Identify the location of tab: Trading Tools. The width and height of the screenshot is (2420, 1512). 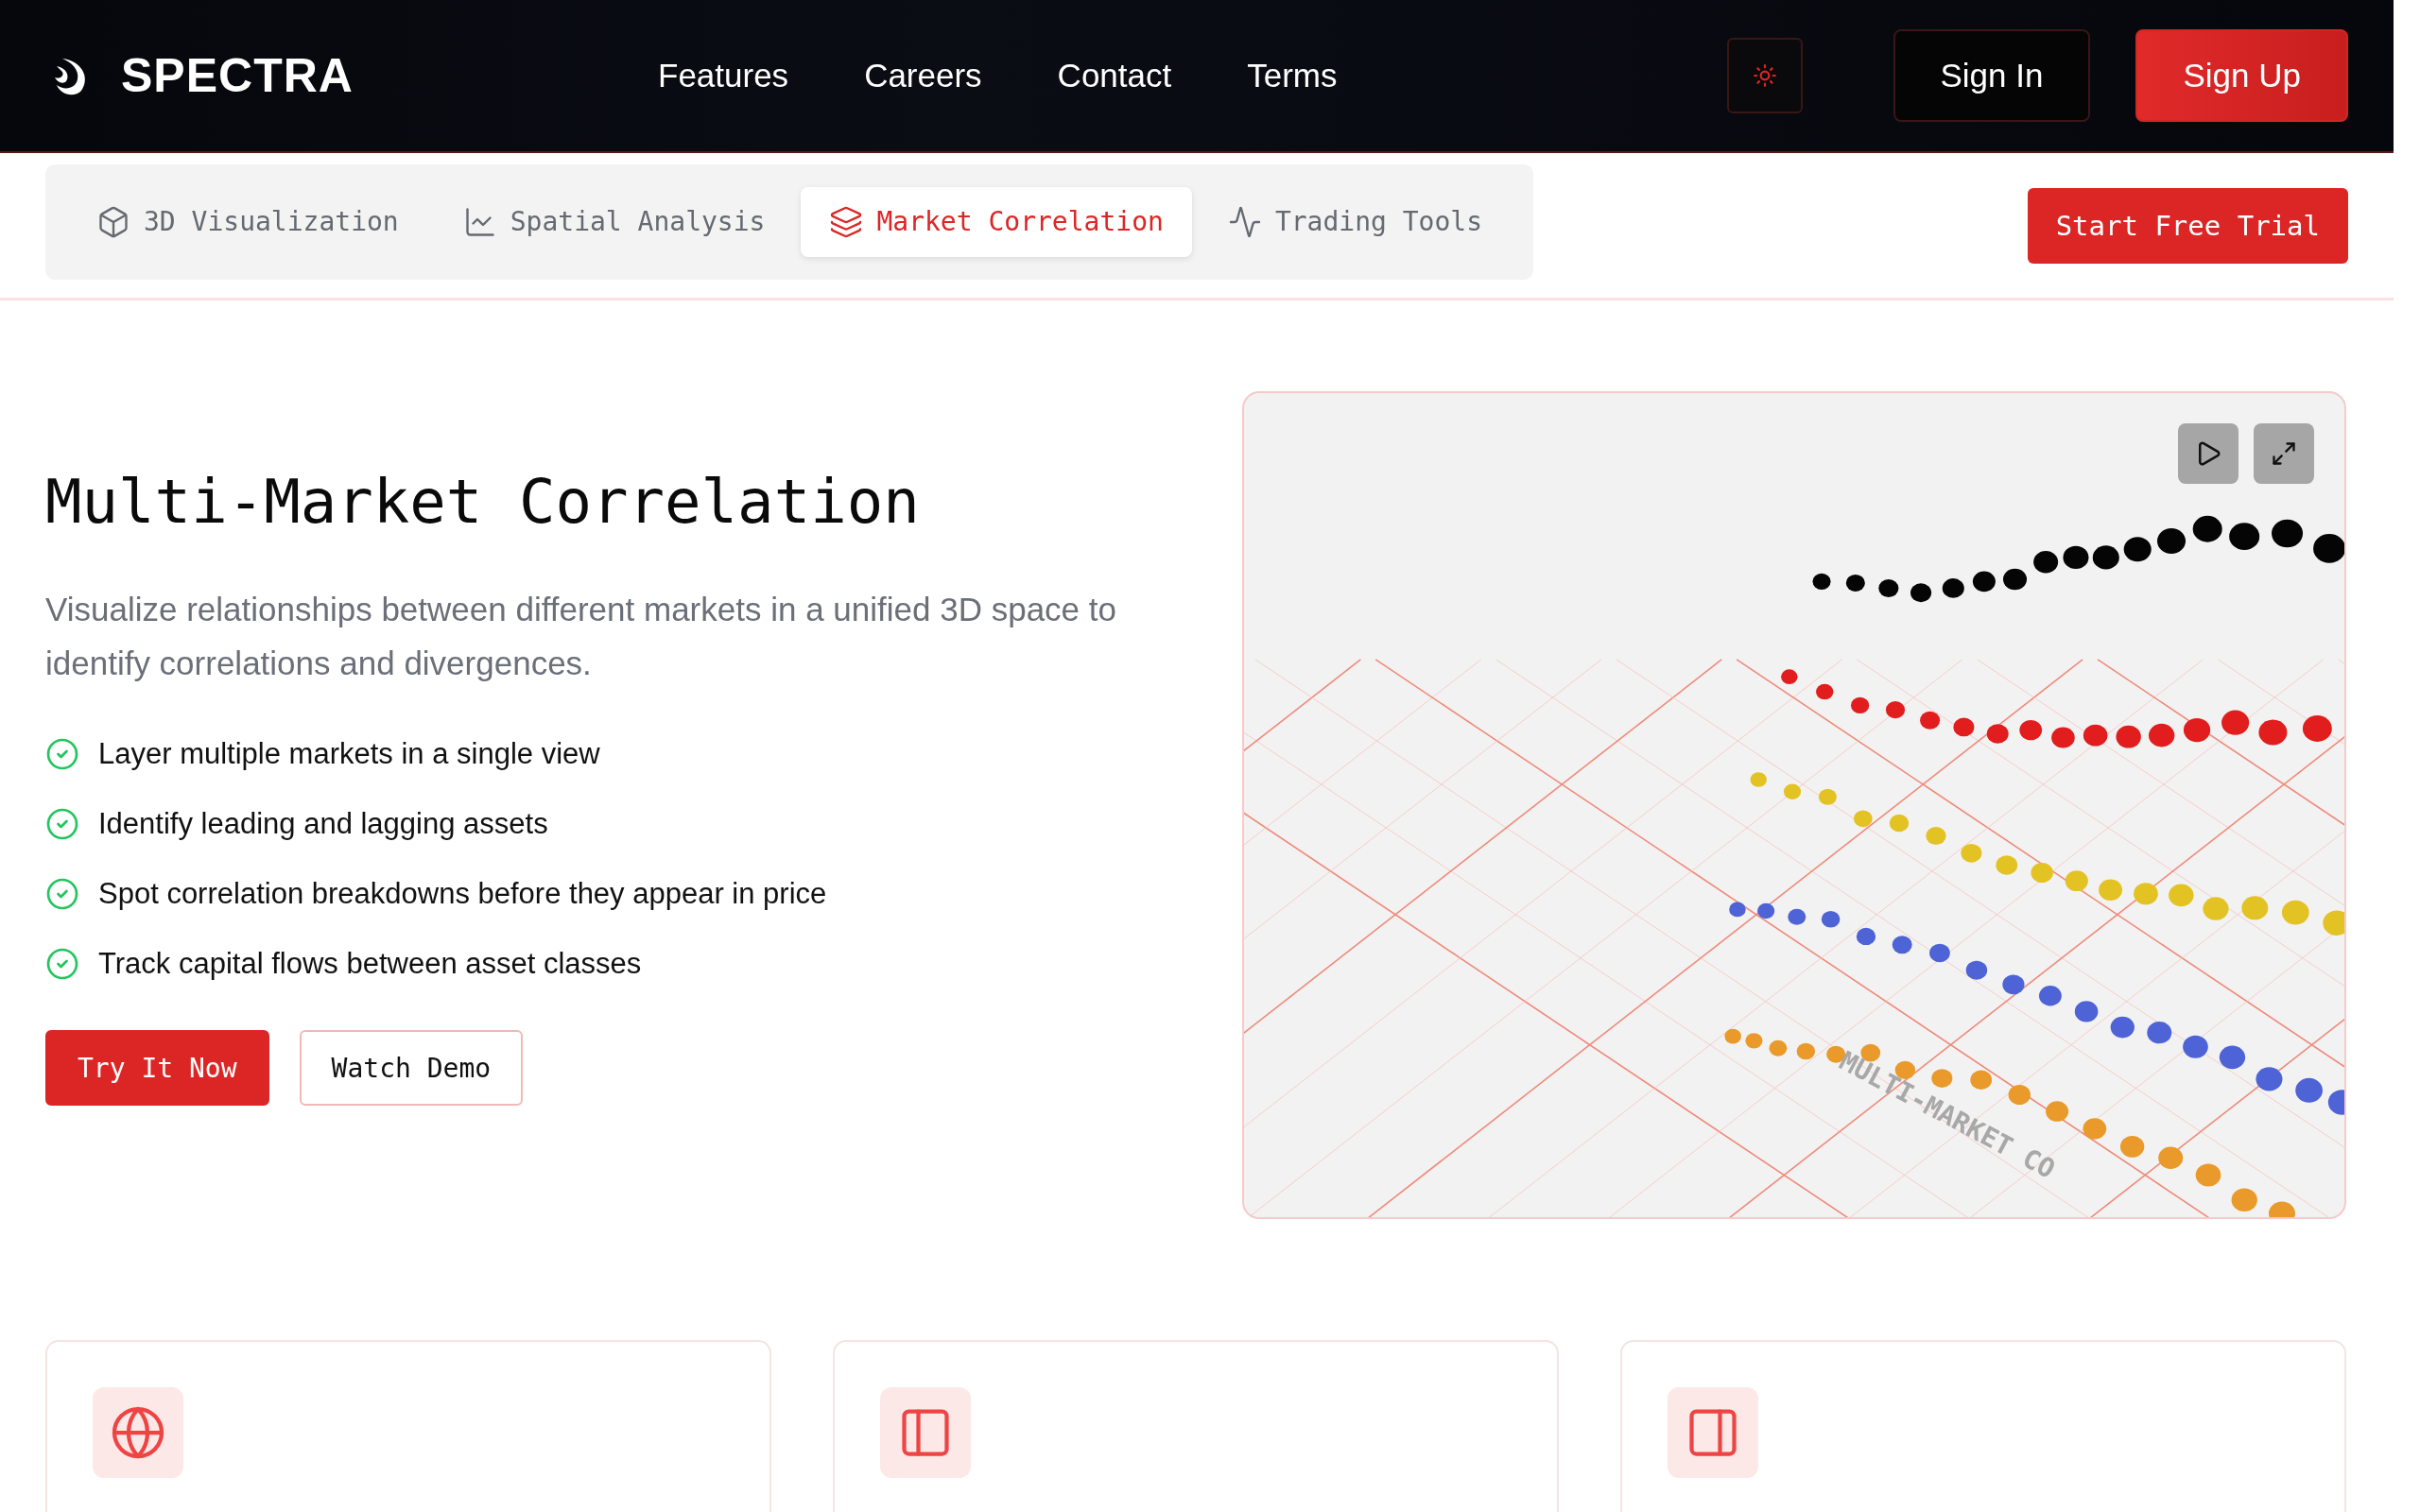
(1355, 221).